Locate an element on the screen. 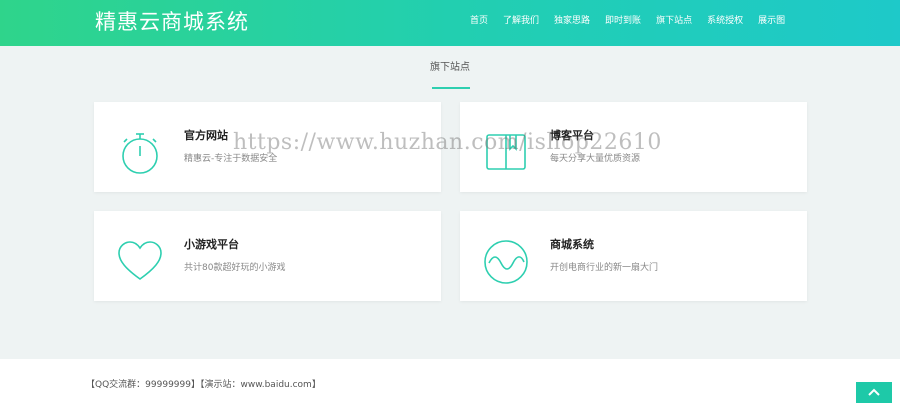 The width and height of the screenshot is (900, 403). card-title: 商城系统 is located at coordinates (572, 244).